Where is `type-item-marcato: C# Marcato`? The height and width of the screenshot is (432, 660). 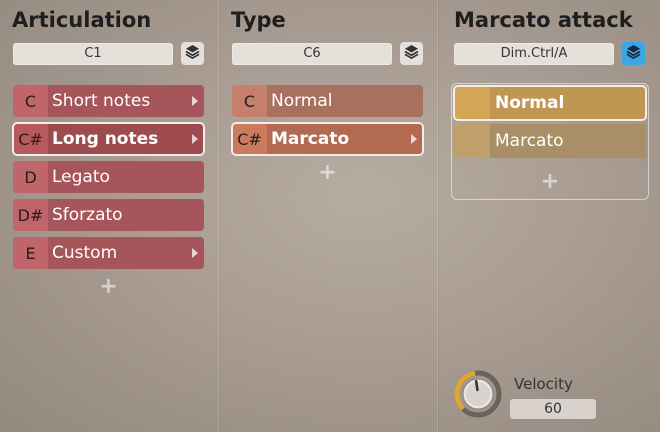
type-item-marcato: C# Marcato is located at coordinates (327, 139).